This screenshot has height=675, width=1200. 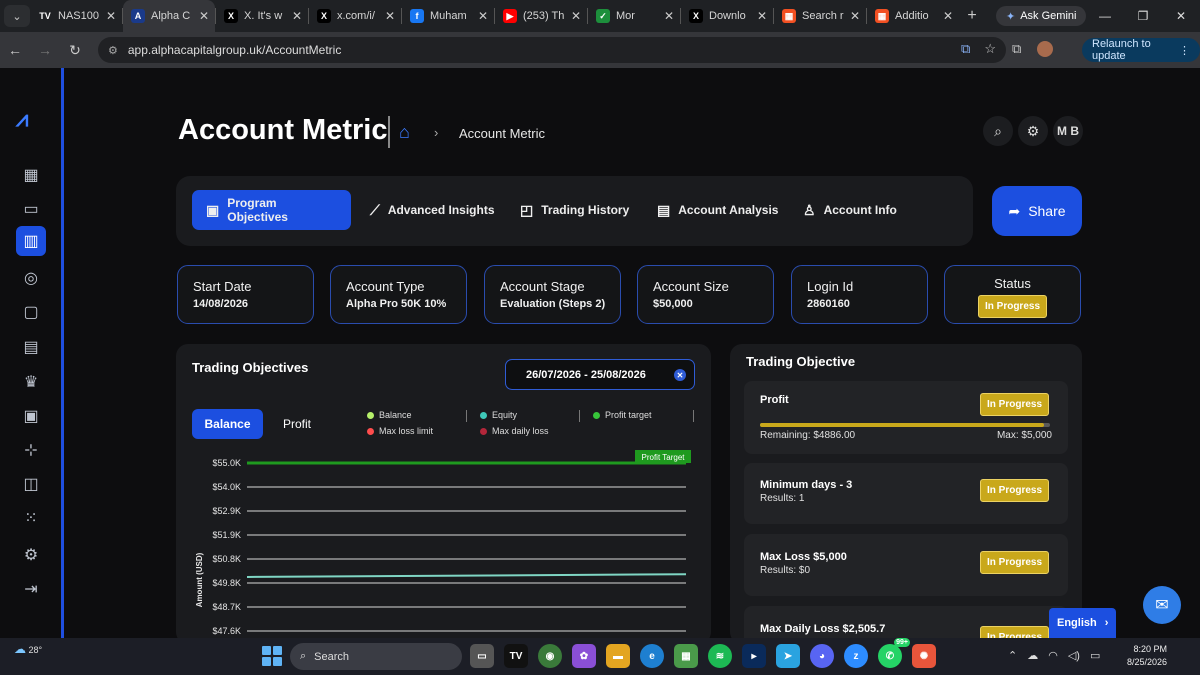 What do you see at coordinates (603, 15) in the screenshot?
I see `tab-favicon-glyph: ✓` at bounding box center [603, 15].